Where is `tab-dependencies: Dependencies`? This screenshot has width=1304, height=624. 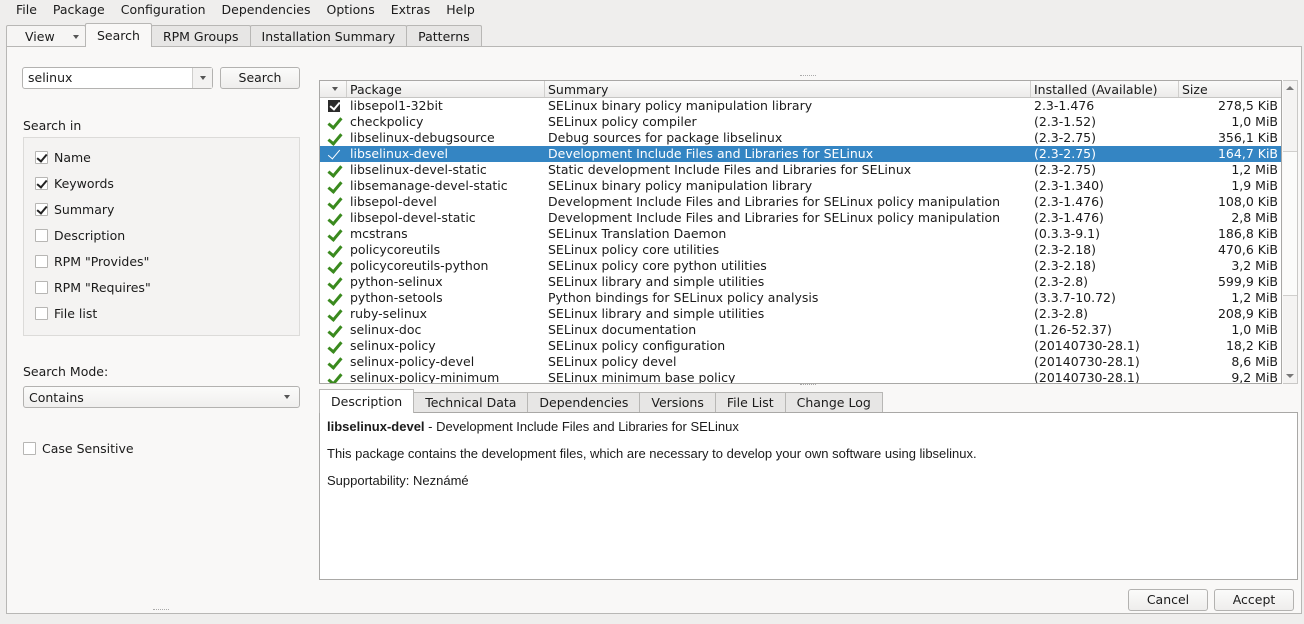 tab-dependencies: Dependencies is located at coordinates (584, 402).